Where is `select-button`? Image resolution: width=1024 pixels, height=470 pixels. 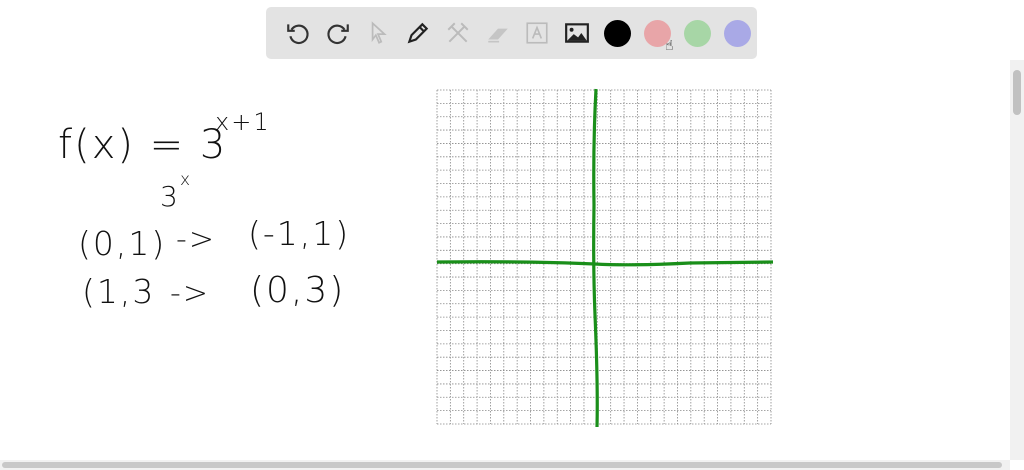 select-button is located at coordinates (378, 33).